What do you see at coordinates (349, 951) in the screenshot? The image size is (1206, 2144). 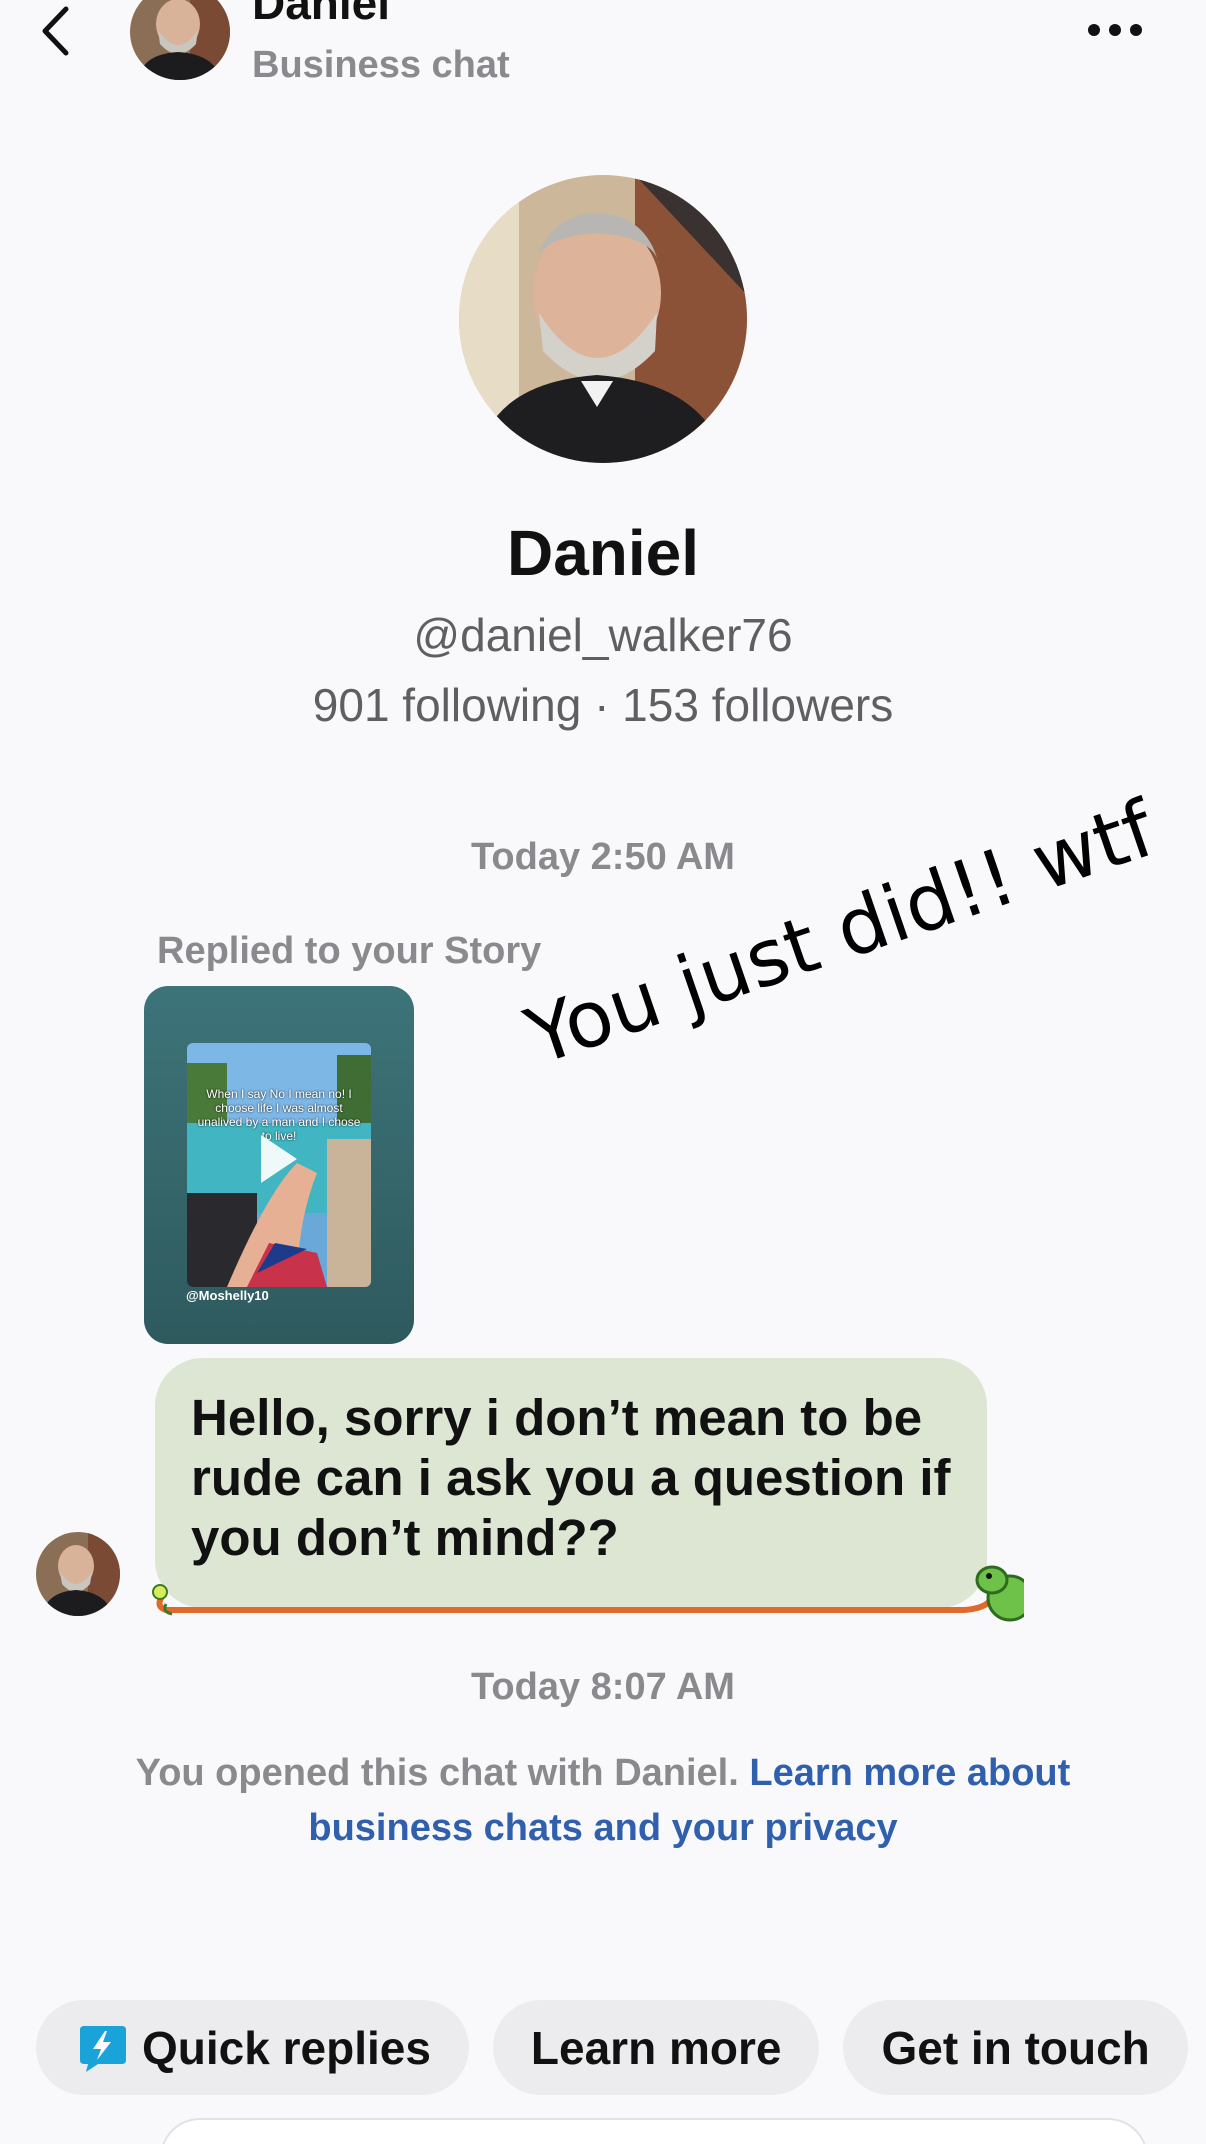 I see `replied-to-story-label: Replied to your Story` at bounding box center [349, 951].